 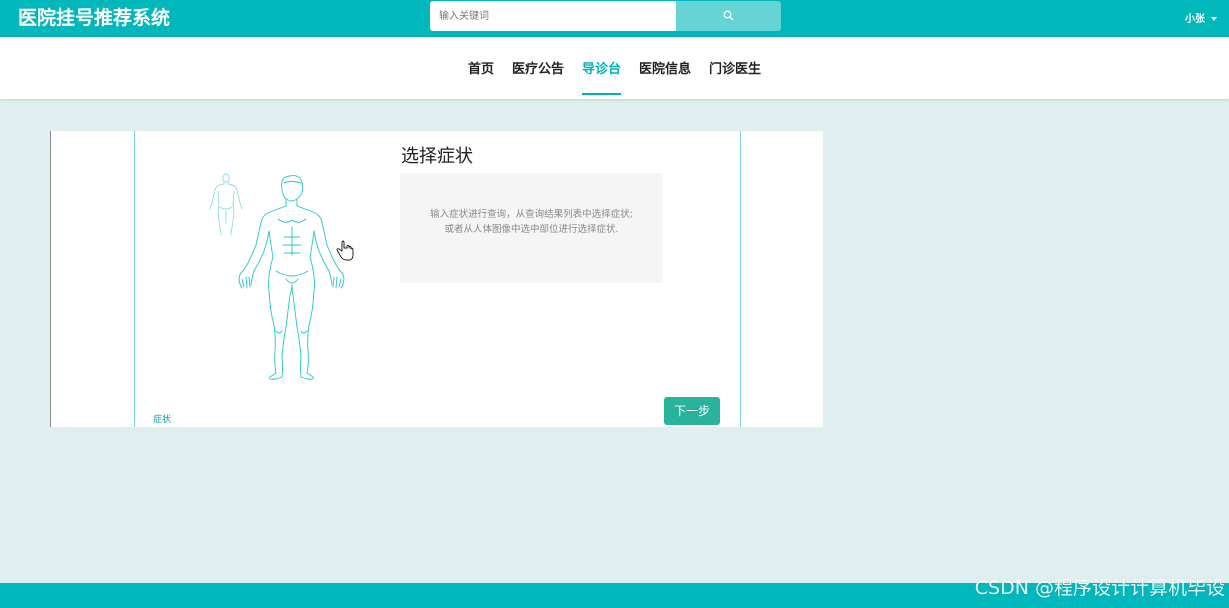 I want to click on human-body-figure, so click(x=281, y=277).